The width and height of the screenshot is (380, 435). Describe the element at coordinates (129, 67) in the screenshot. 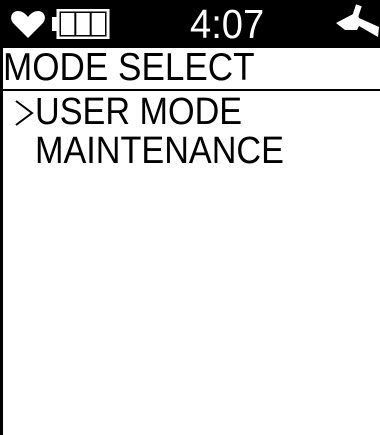

I see `screen-title: MODE SELECT` at that location.